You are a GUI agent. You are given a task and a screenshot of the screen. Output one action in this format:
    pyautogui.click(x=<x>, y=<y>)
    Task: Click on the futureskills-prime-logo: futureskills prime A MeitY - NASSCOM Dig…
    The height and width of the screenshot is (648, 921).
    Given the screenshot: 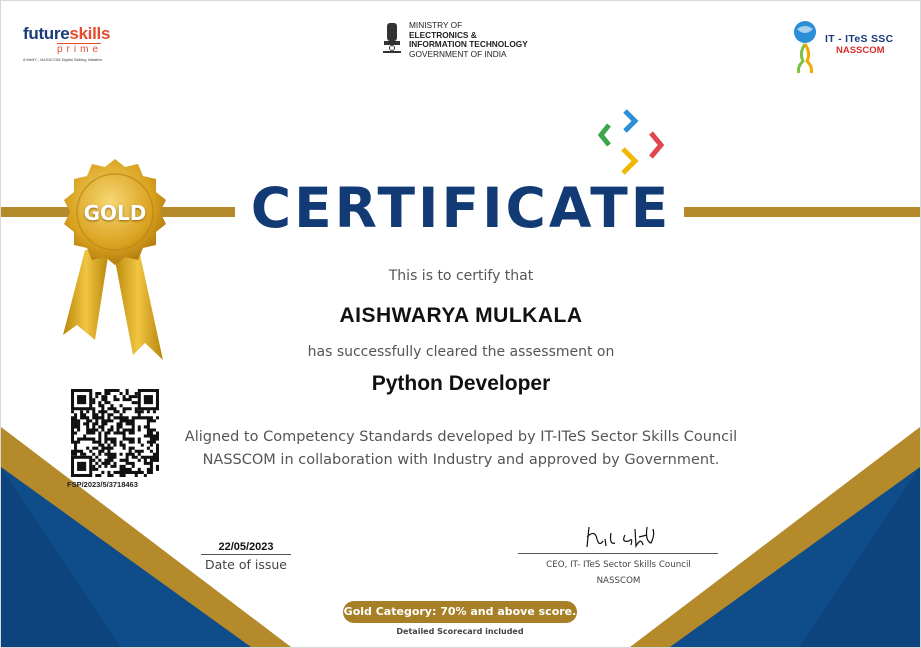 What is the action you would take?
    pyautogui.click(x=73, y=47)
    